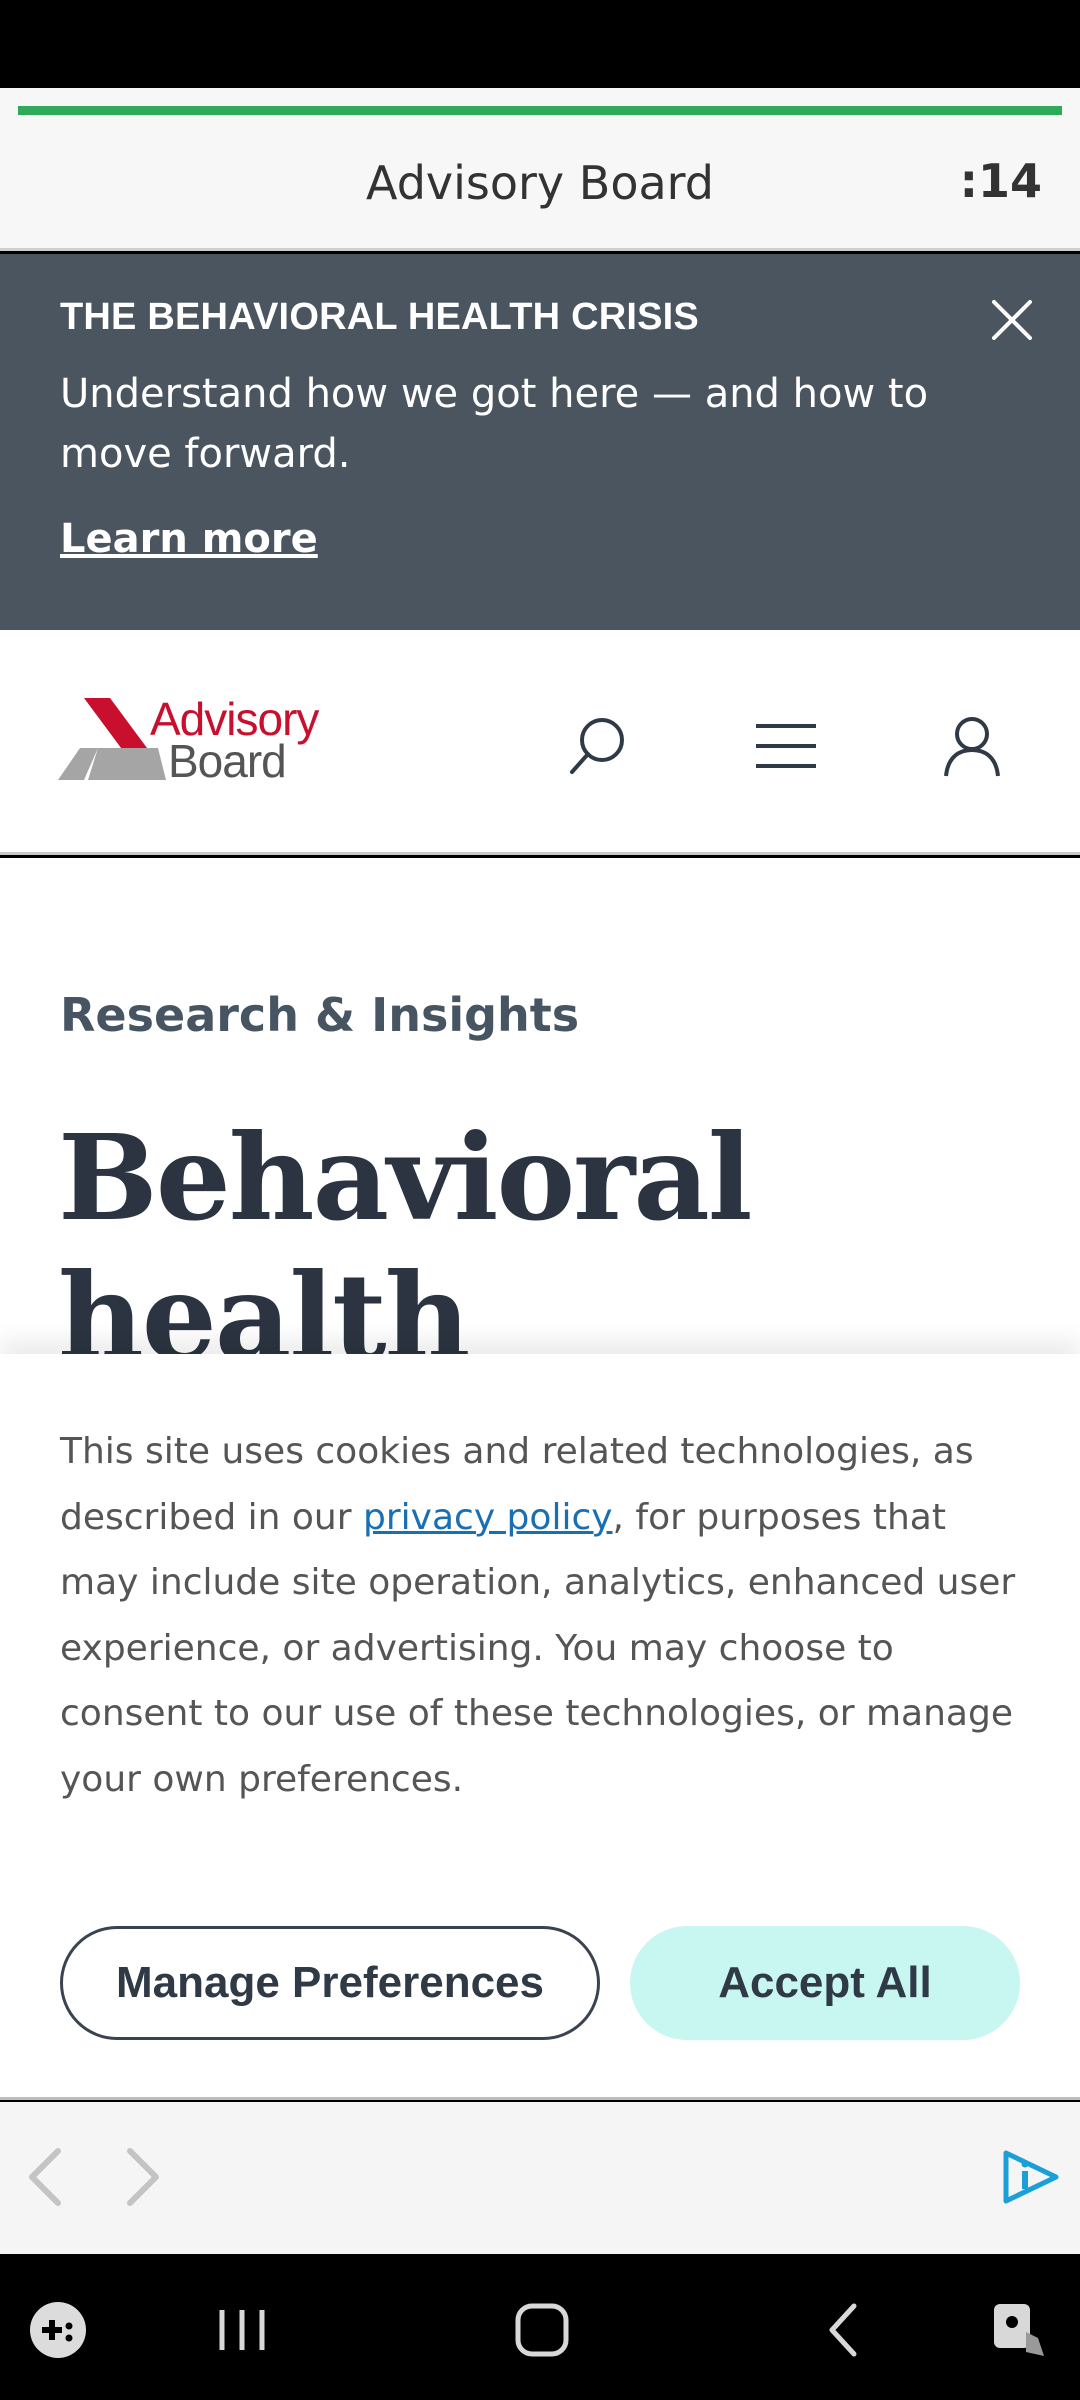 The width and height of the screenshot is (1080, 2400). Describe the element at coordinates (319, 1015) in the screenshot. I see `section-eyebrow: Research & Insights` at that location.